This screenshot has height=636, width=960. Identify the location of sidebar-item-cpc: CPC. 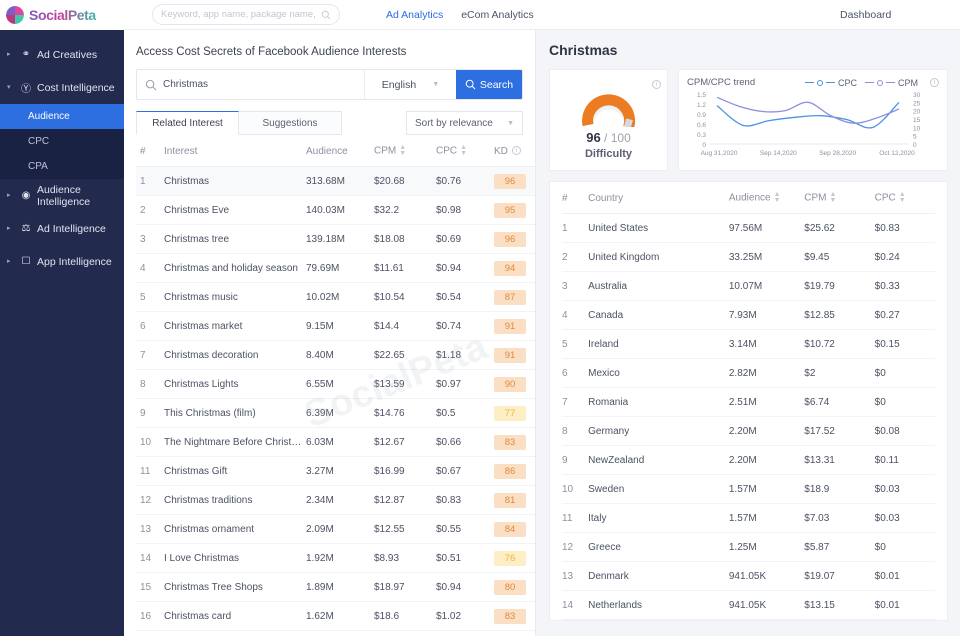
(62, 141).